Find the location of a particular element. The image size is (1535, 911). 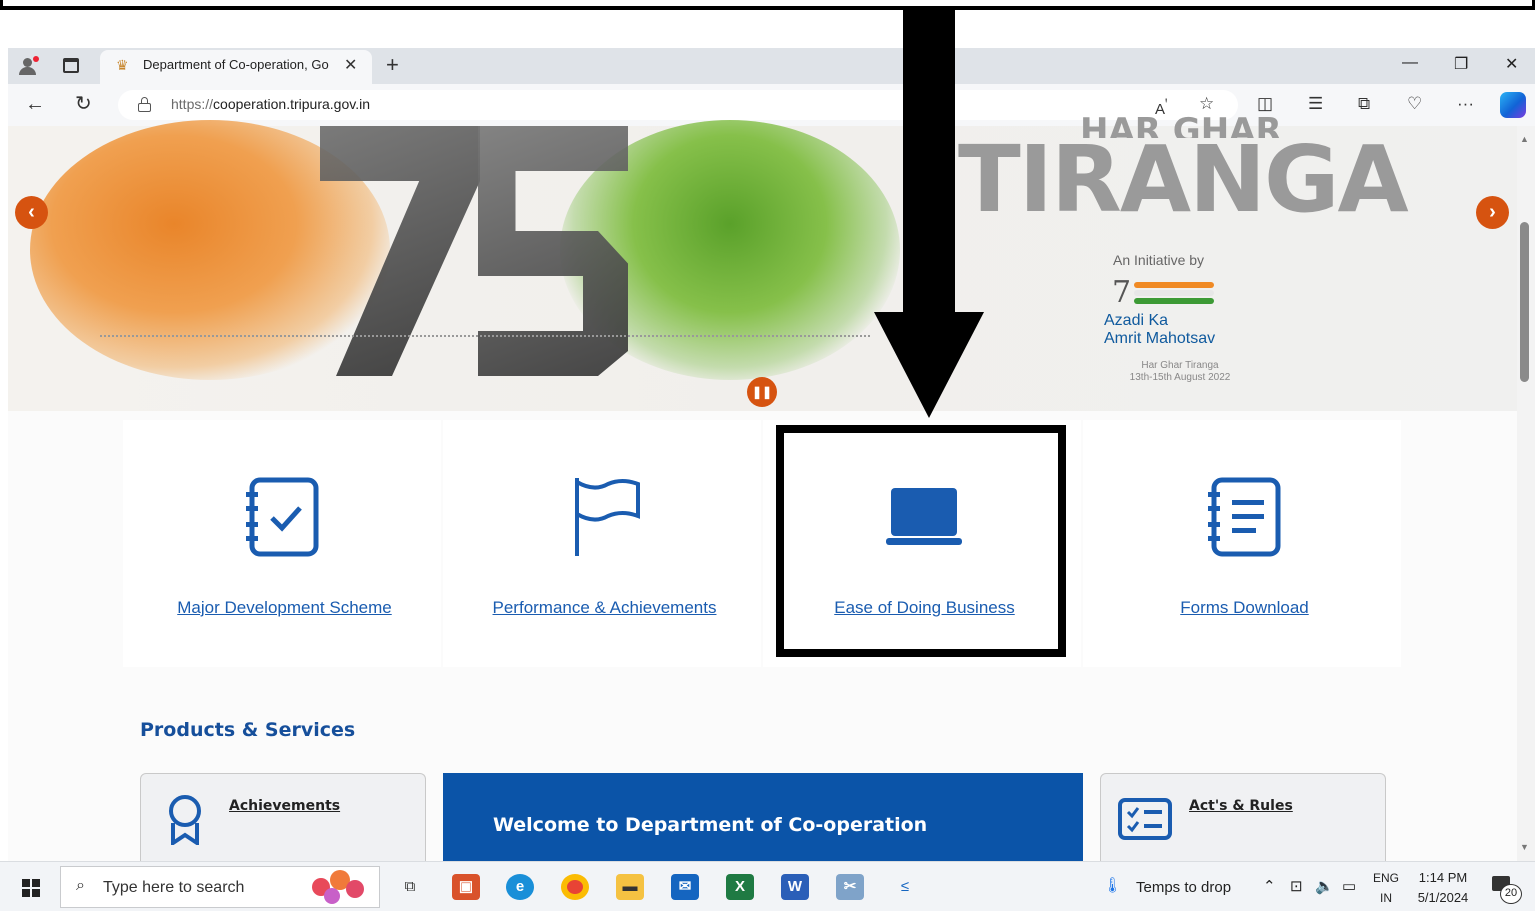

annotation-arrow-head is located at coordinates (929, 365).